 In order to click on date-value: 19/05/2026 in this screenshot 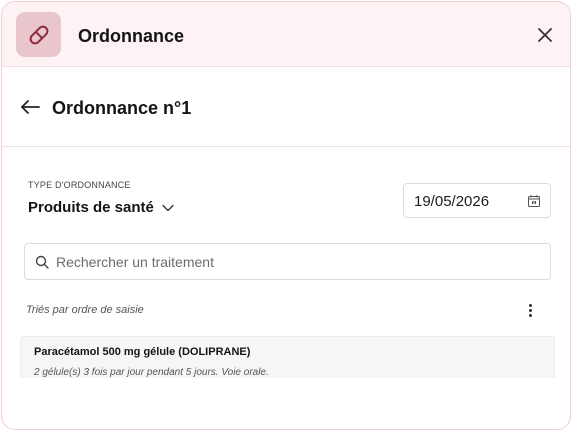, I will do `click(452, 201)`.